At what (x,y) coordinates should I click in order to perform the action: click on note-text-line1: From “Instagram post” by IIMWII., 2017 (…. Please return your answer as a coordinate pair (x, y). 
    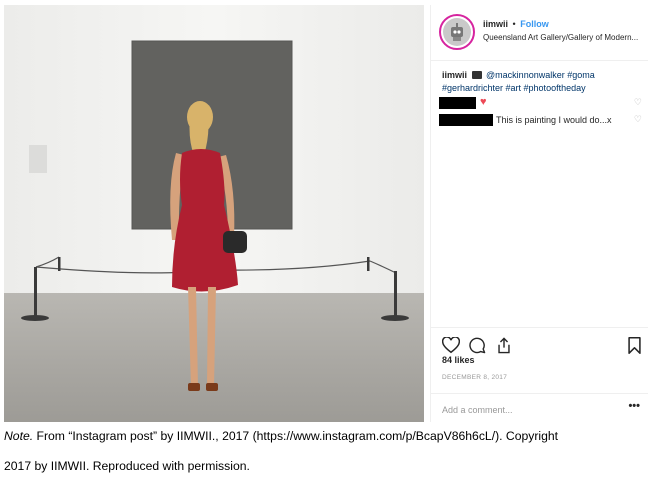
    Looking at the image, I should click on (296, 436).